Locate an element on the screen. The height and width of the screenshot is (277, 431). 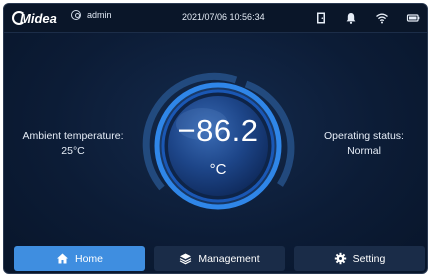
door-icon is located at coordinates (321, 18).